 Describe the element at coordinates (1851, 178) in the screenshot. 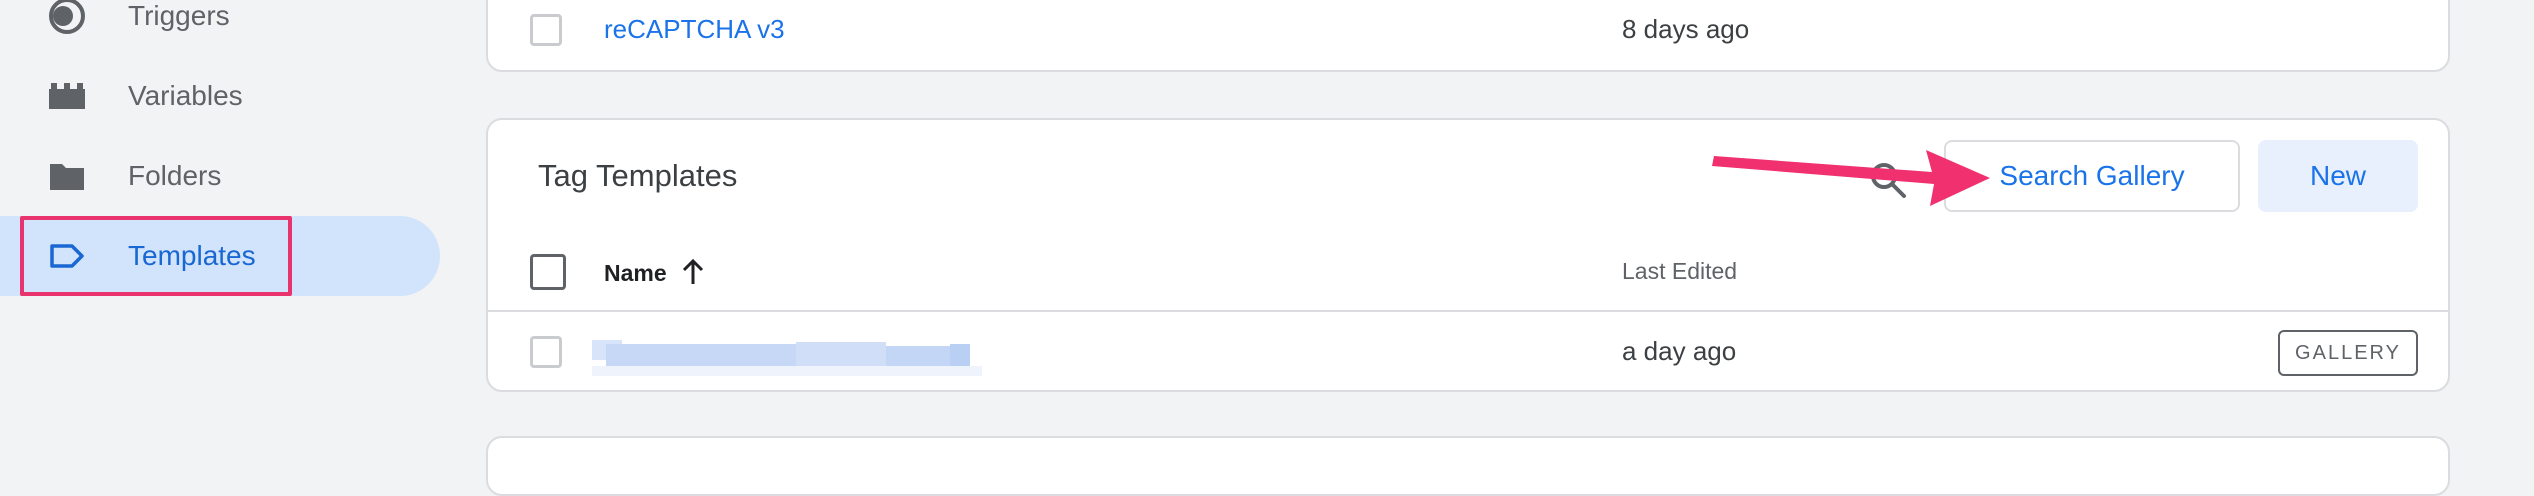

I see `annotation-arrow-icon` at that location.